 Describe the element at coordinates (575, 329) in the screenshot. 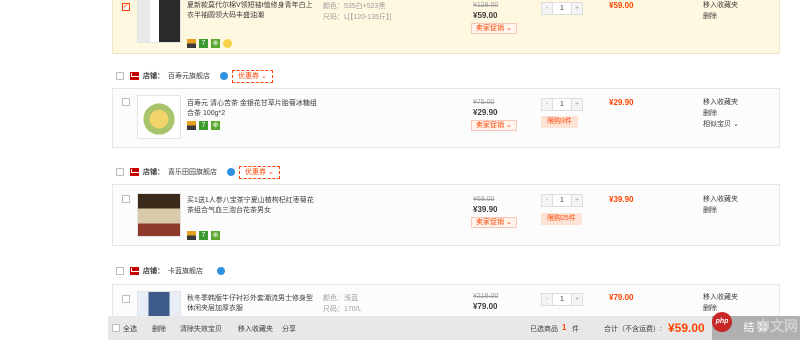

I see `selected-unit: 件` at that location.